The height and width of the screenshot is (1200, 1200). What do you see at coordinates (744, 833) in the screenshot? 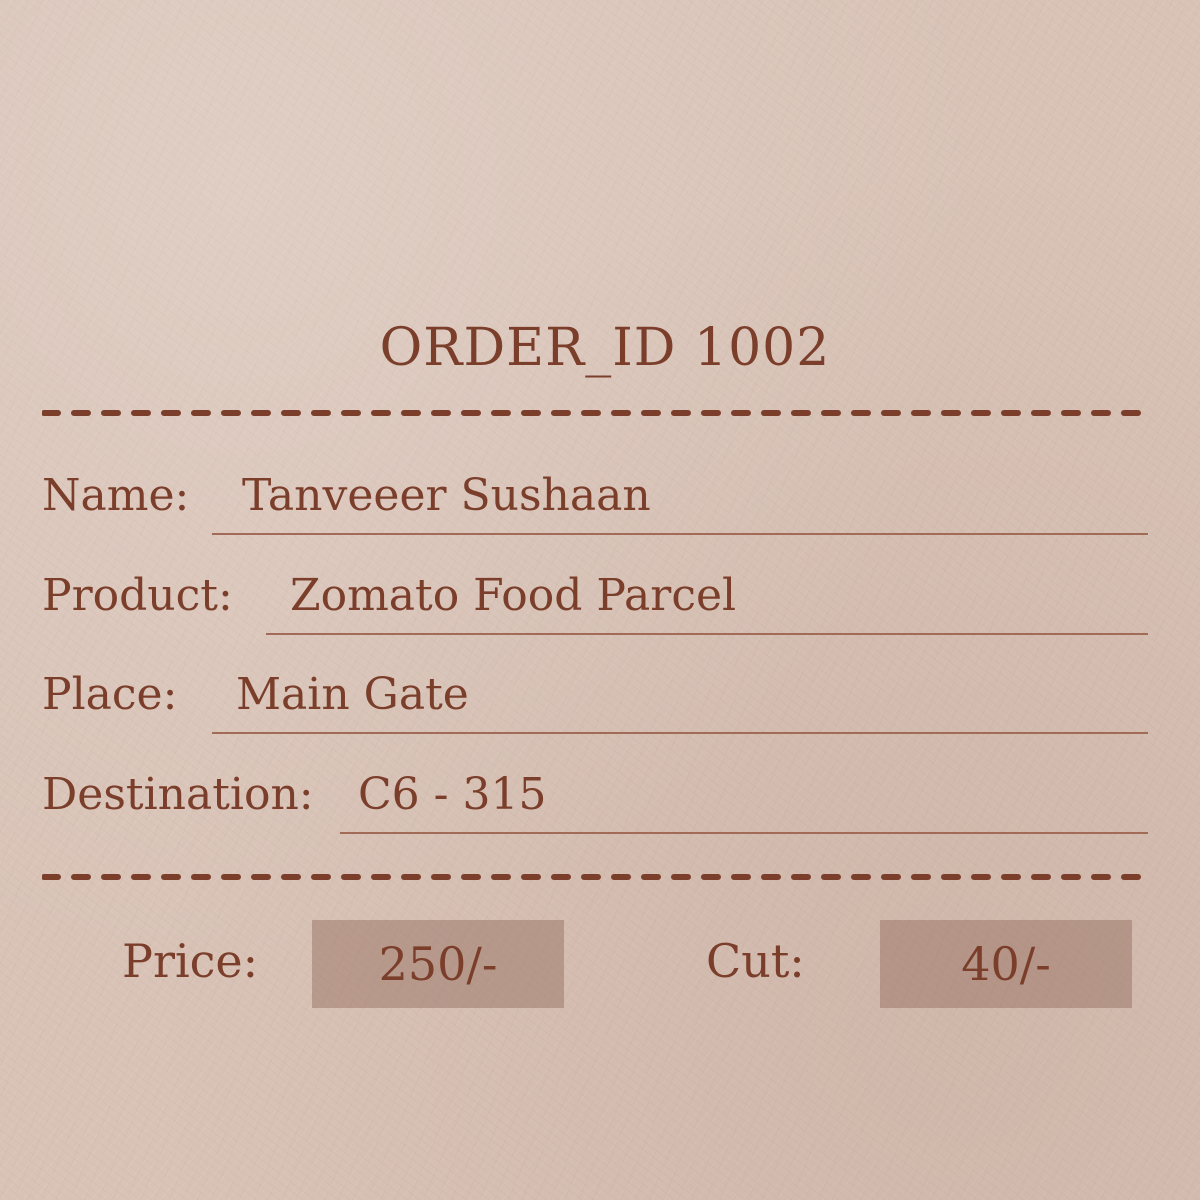
I see `destination-underline` at bounding box center [744, 833].